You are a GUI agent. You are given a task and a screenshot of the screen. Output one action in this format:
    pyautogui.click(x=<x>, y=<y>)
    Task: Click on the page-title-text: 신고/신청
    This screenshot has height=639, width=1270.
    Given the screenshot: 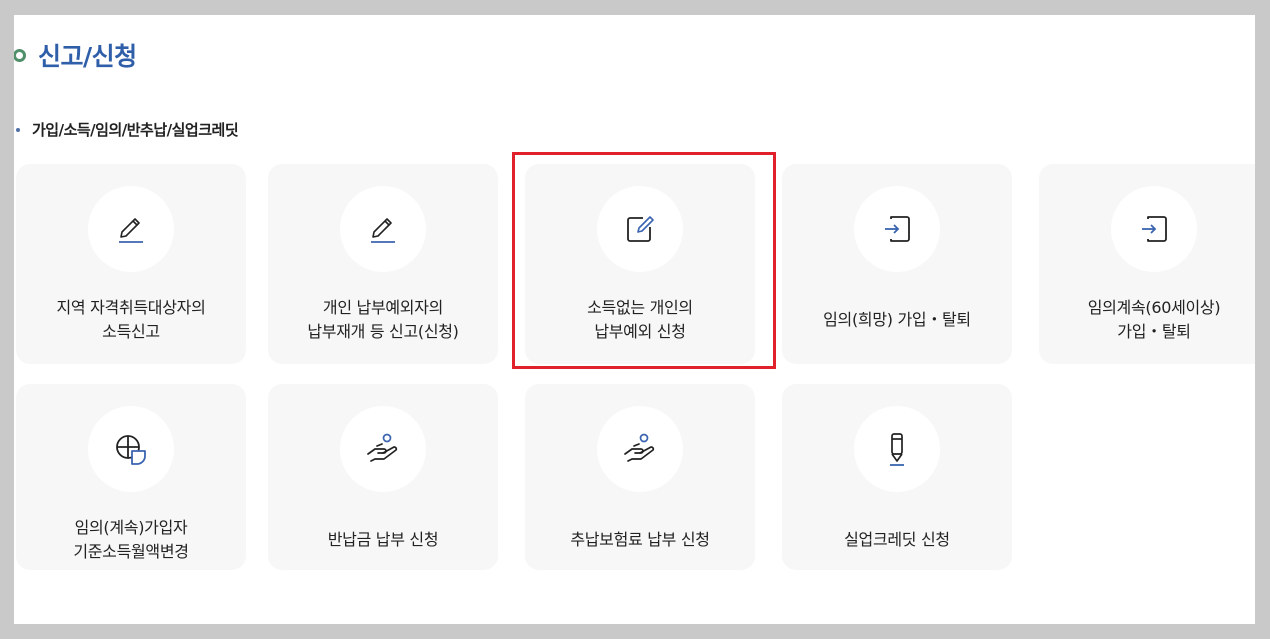 What is the action you would take?
    pyautogui.click(x=87, y=56)
    